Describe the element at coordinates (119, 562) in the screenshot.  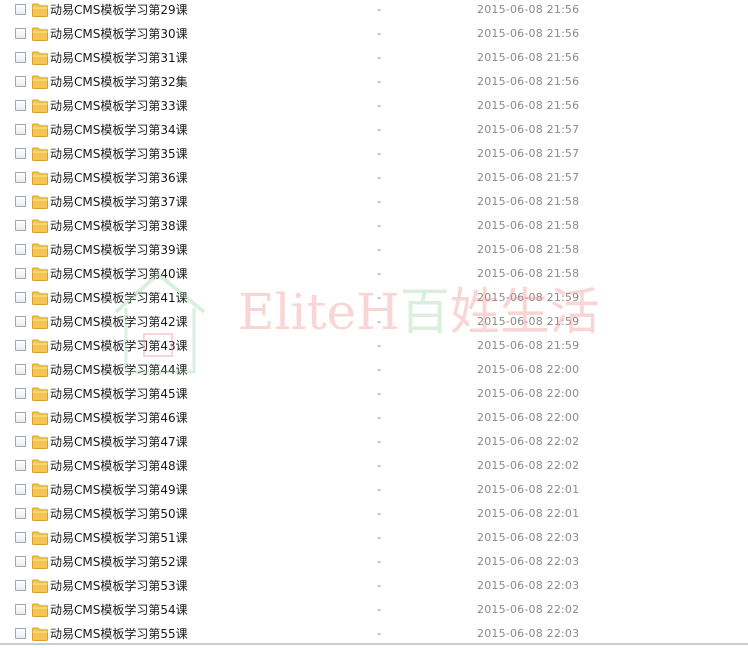
I see `file-name-link: 动易CMS模板学习第52课` at that location.